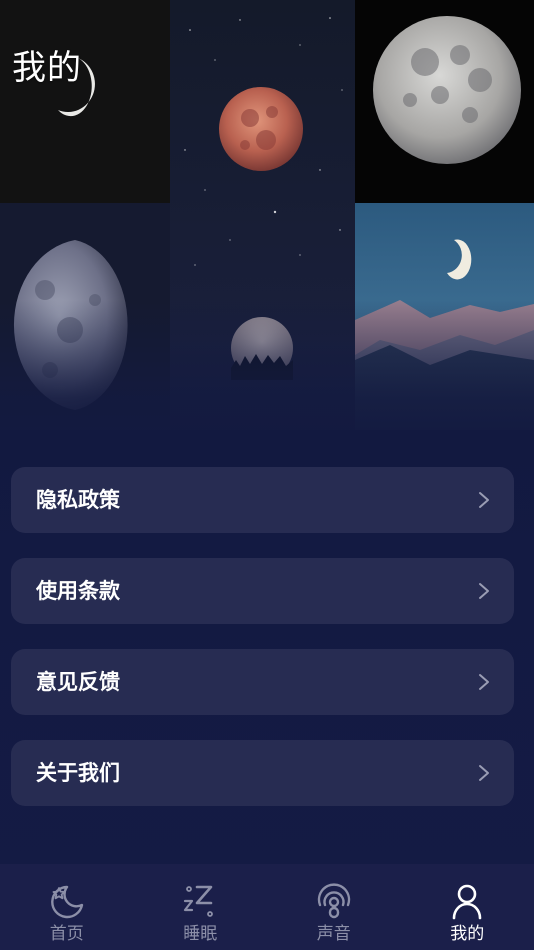 The width and height of the screenshot is (534, 950). What do you see at coordinates (262, 500) in the screenshot?
I see `menu-item-privacy-policy: 隐私政策` at bounding box center [262, 500].